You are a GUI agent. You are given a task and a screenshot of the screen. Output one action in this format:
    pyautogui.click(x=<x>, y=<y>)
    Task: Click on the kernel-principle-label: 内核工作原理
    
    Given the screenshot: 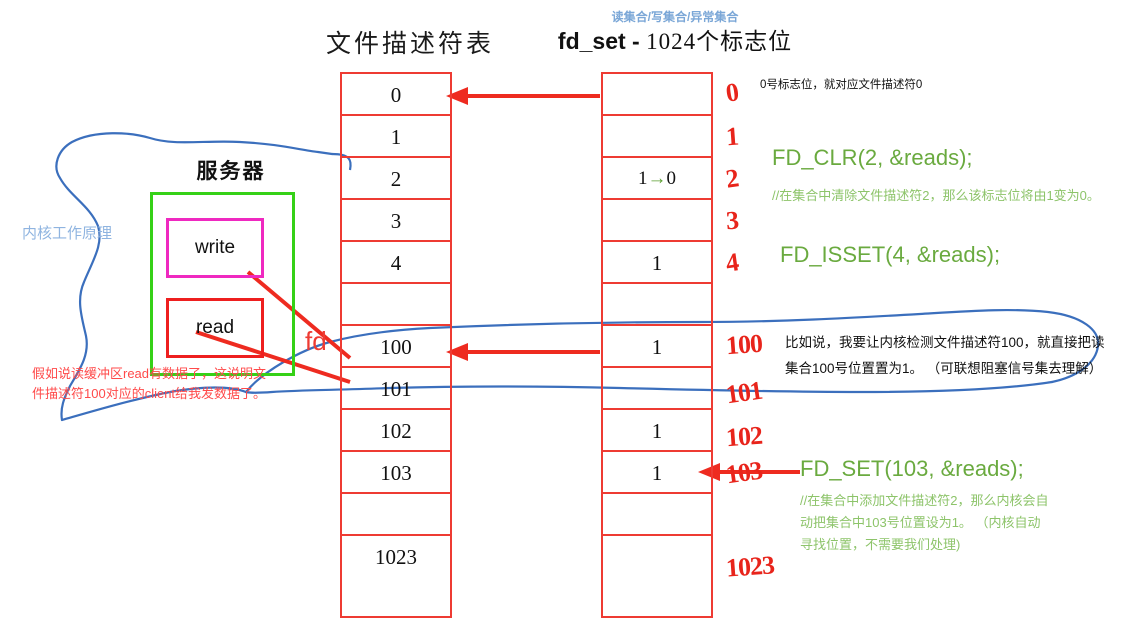 What is the action you would take?
    pyautogui.click(x=67, y=233)
    